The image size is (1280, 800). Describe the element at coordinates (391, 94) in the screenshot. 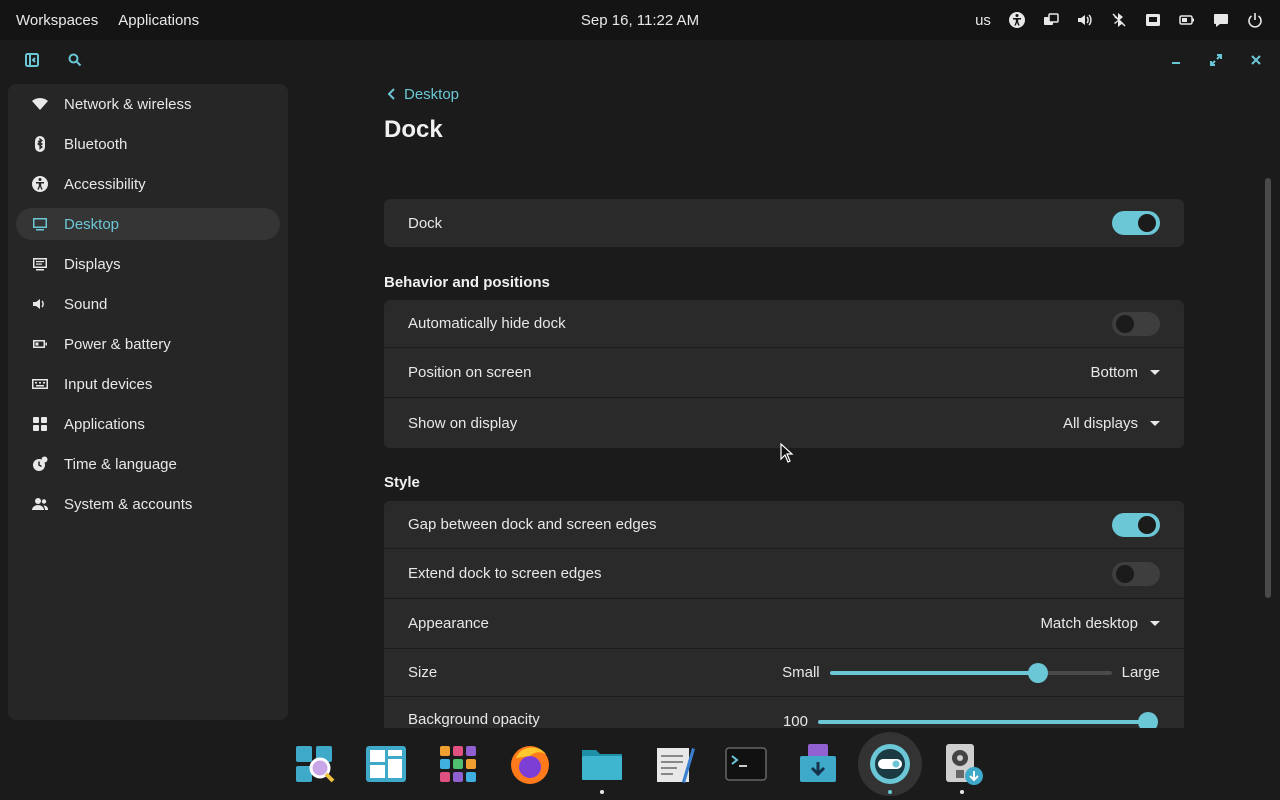

I see `chevron-left-icon` at that location.